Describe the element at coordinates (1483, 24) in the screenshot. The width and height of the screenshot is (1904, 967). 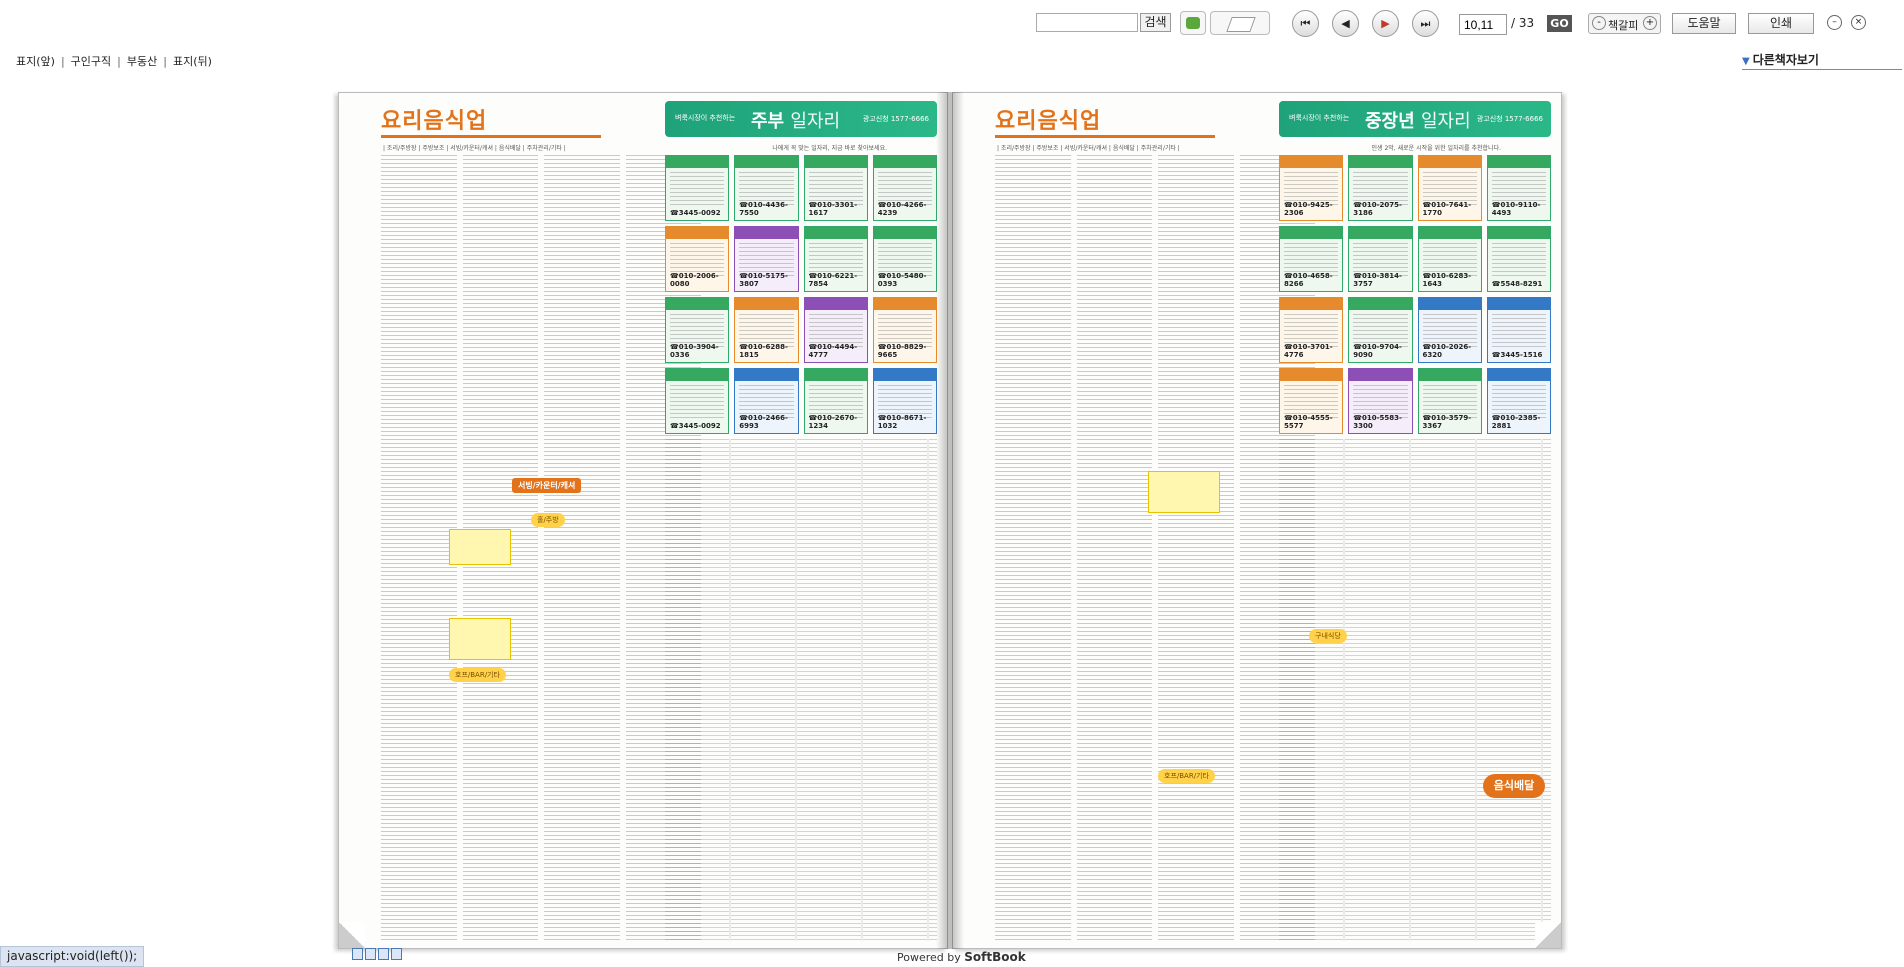
I see `page-number-input` at that location.